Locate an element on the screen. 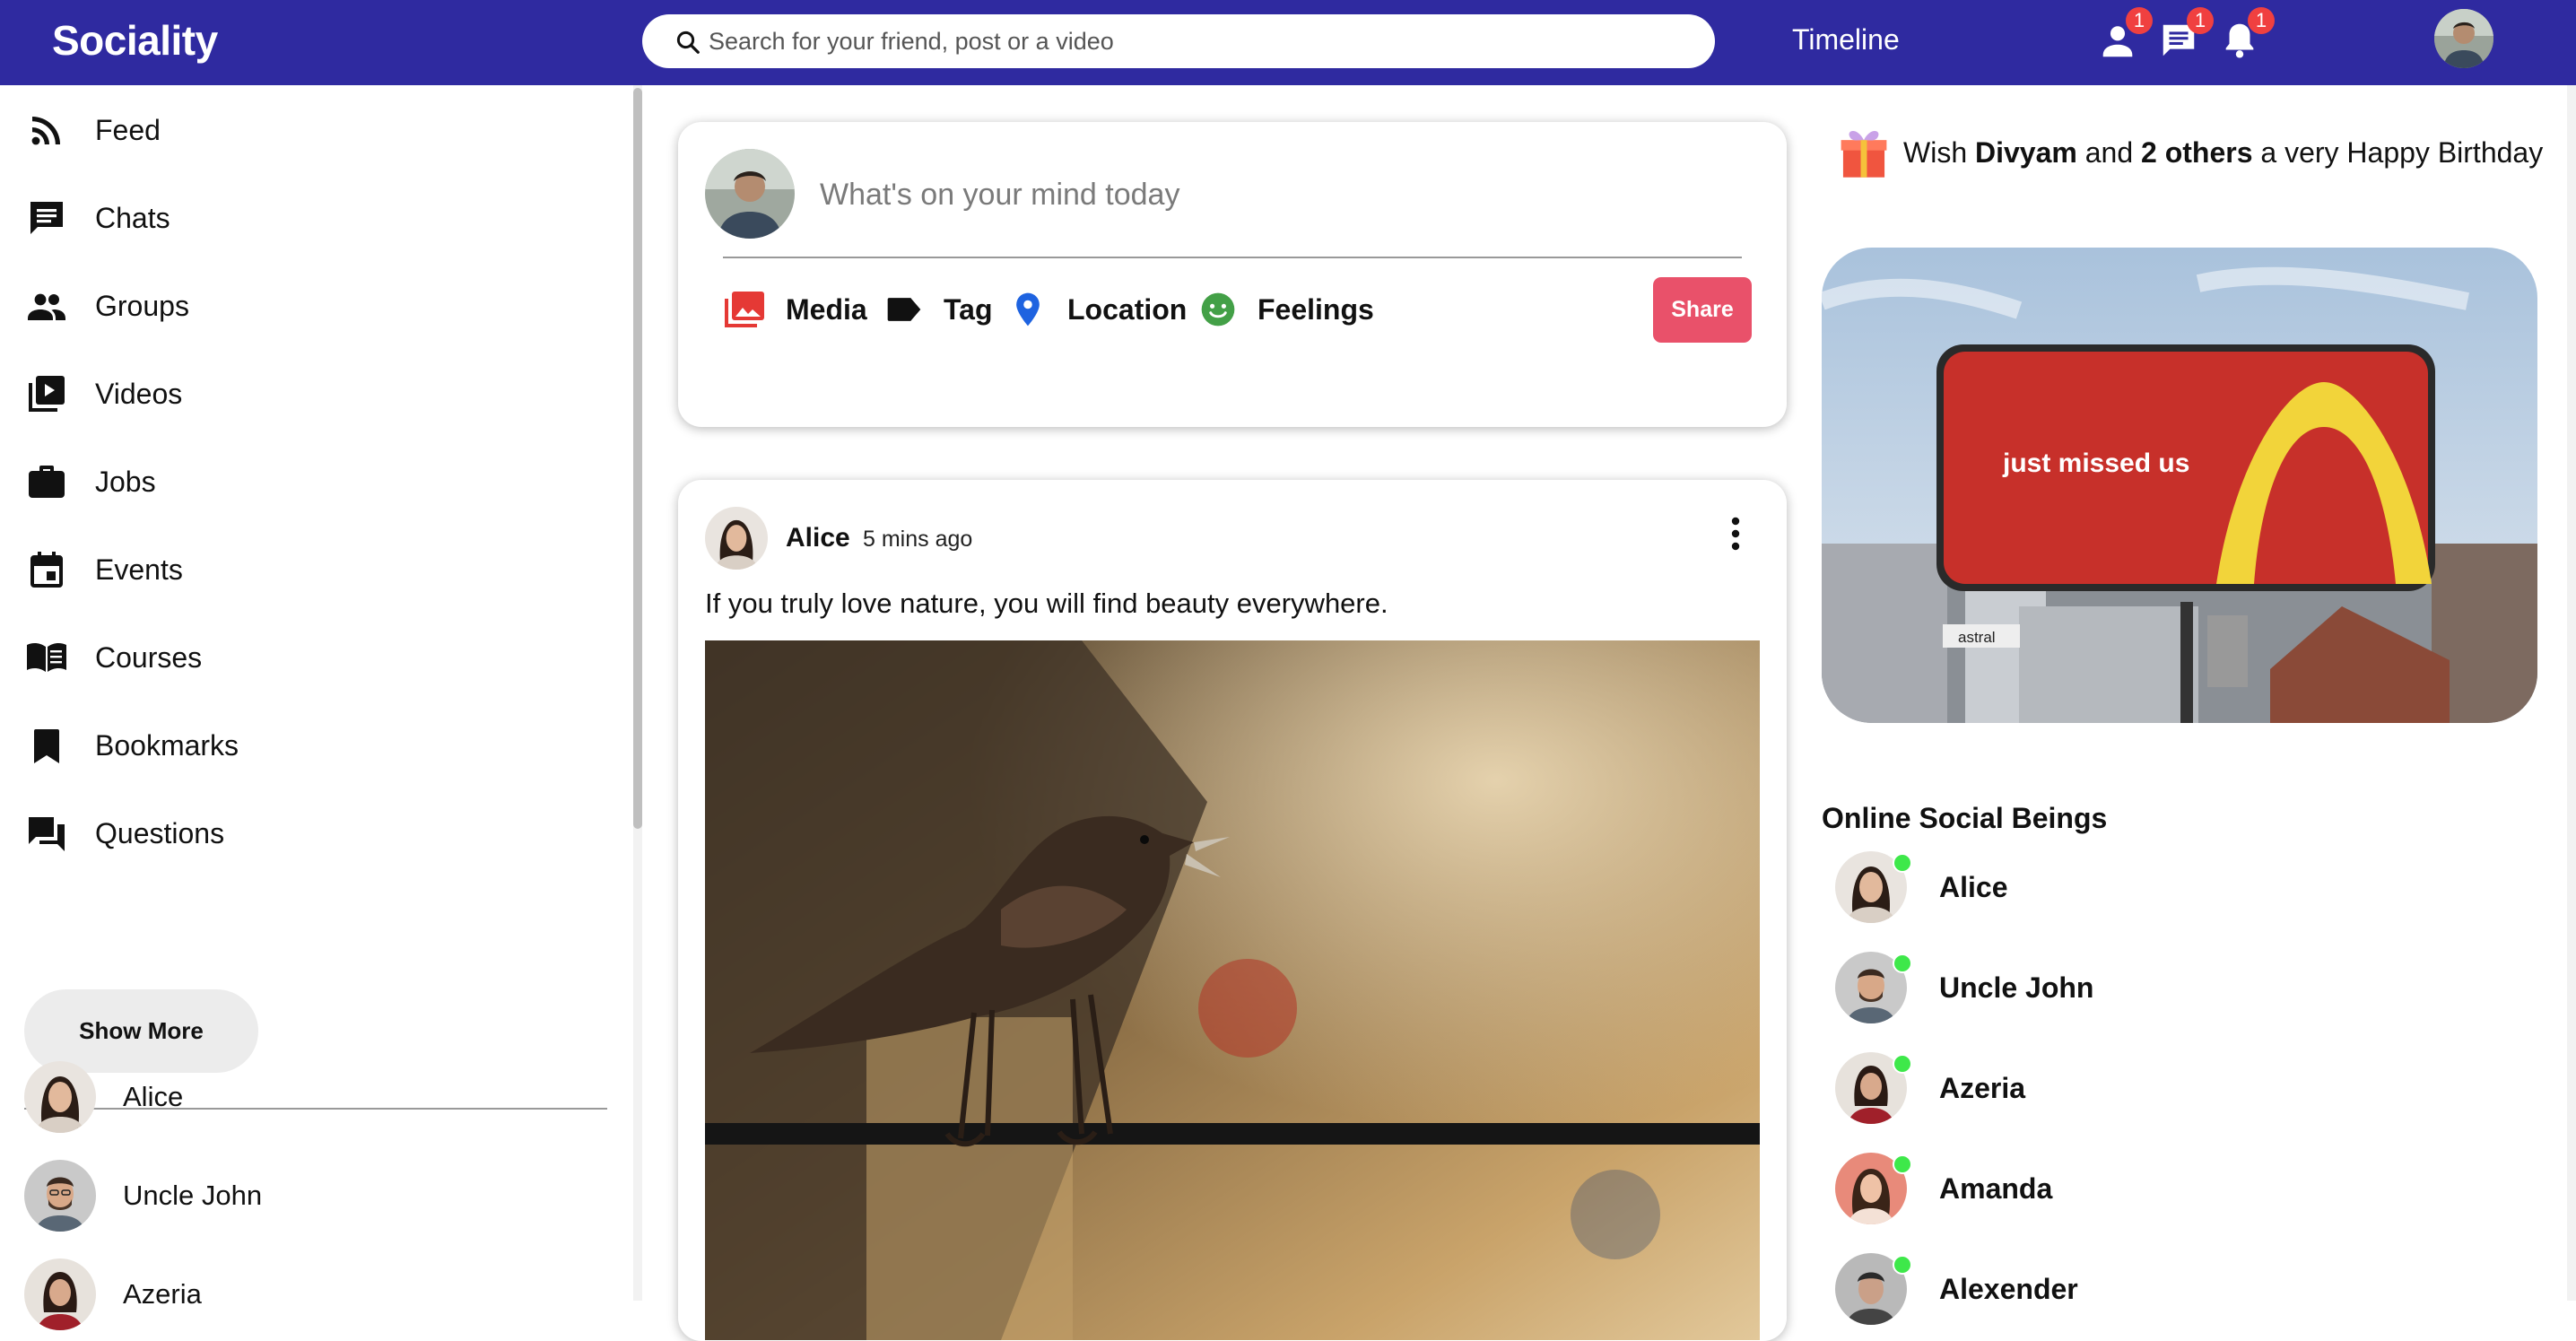 The width and height of the screenshot is (2576, 1341). sidebar-item-videos: Videos is located at coordinates (294, 393).